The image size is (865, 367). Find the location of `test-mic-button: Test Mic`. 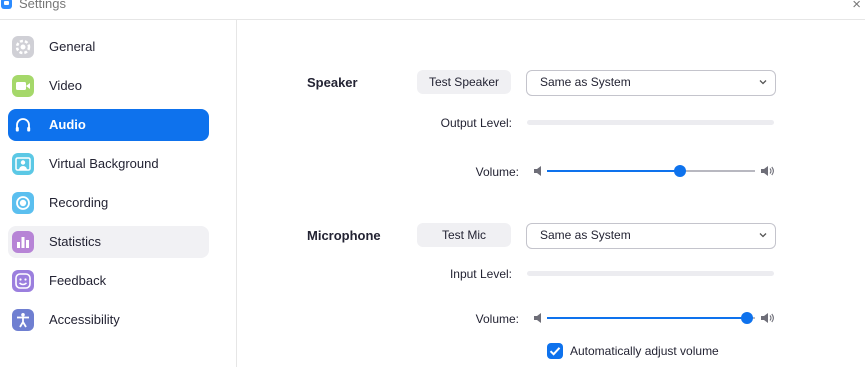

test-mic-button: Test Mic is located at coordinates (464, 235).